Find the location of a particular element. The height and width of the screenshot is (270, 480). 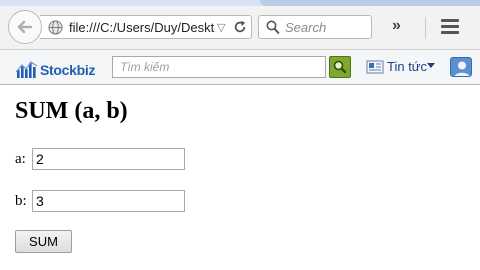

reload-icon is located at coordinates (240, 29).